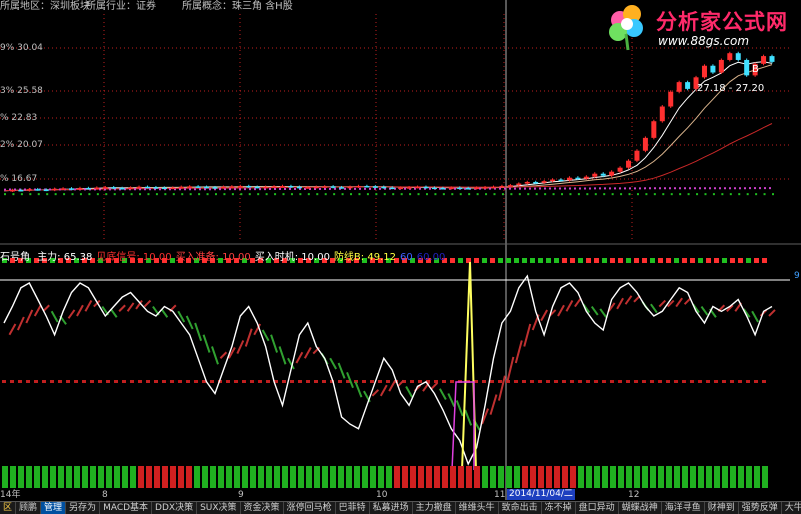 Image resolution: width=801 pixels, height=514 pixels. I want to click on formula-tab: 财神到, so click(722, 508).